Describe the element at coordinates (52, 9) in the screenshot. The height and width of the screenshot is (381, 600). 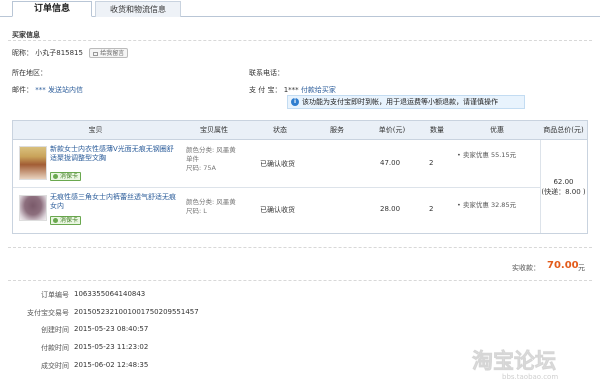
I see `tab-order-info: 订单信息` at that location.